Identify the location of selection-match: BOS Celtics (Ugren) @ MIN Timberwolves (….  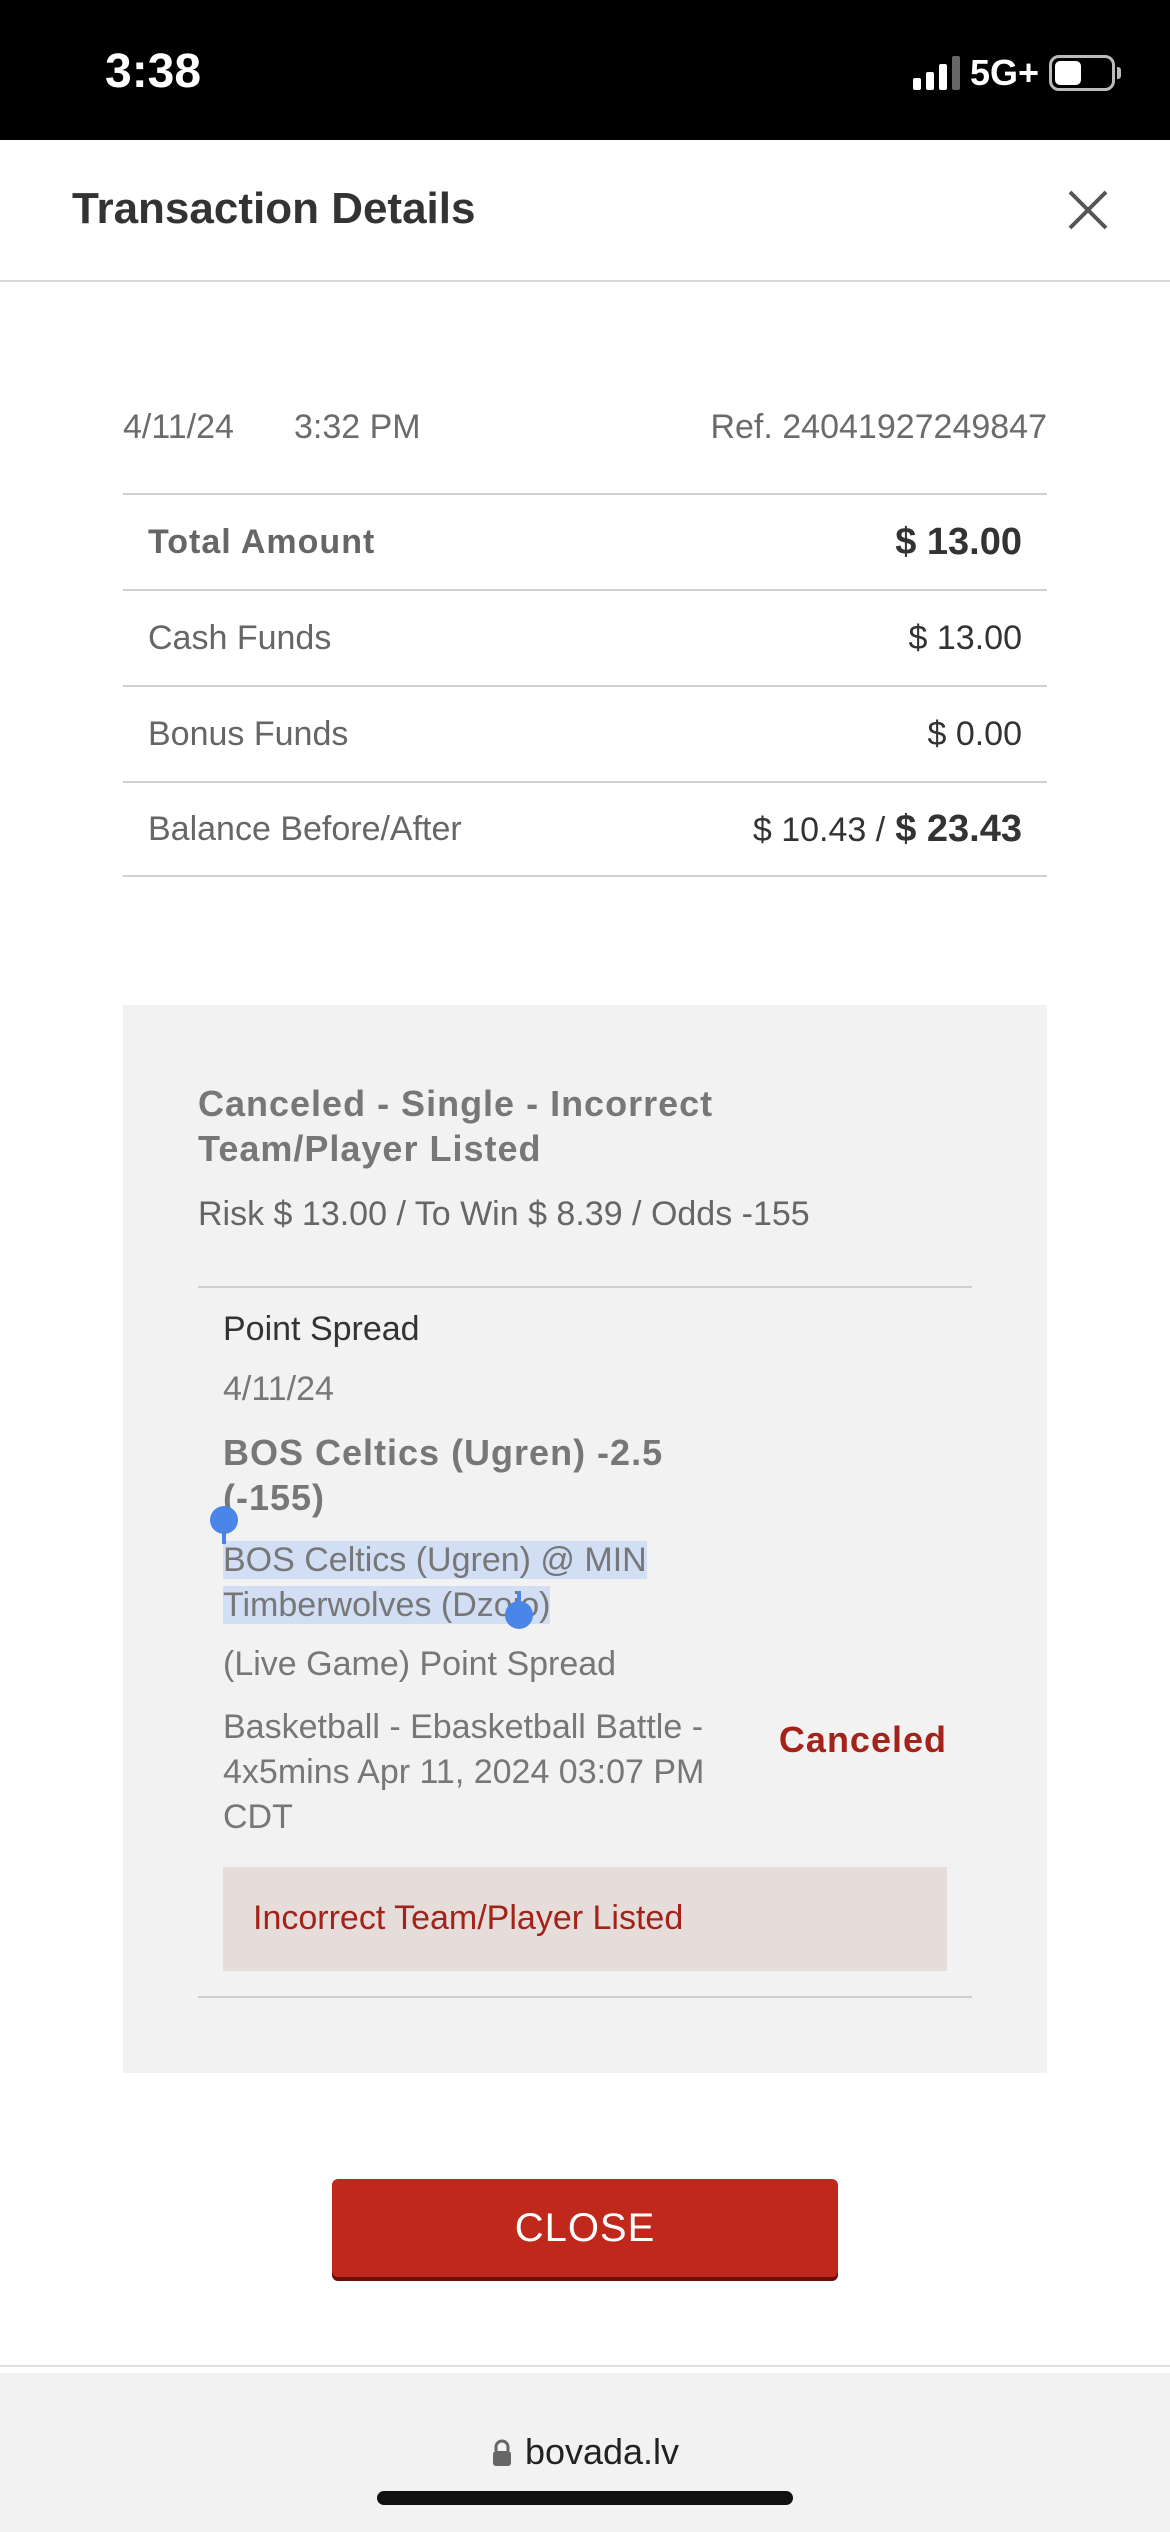
(493, 1583).